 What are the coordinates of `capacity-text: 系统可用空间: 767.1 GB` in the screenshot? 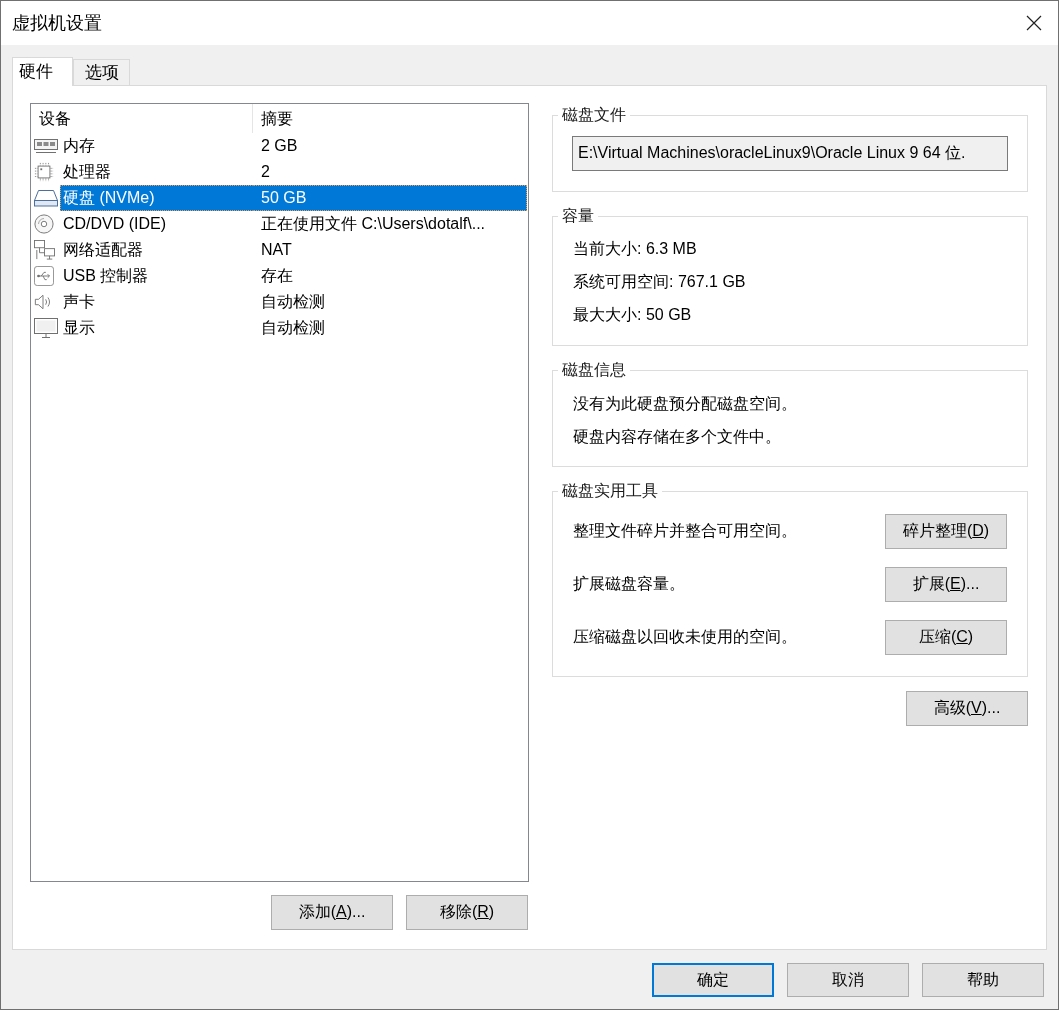 It's located at (660, 282).